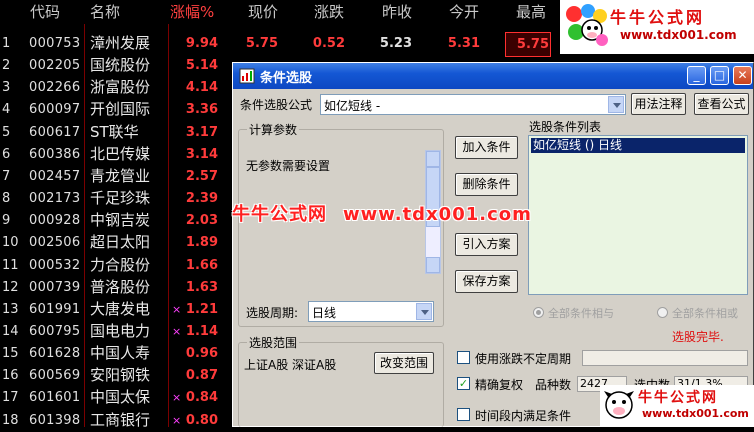 The width and height of the screenshot is (754, 432). What do you see at coordinates (742, 75) in the screenshot?
I see `close-button: ✕` at bounding box center [742, 75].